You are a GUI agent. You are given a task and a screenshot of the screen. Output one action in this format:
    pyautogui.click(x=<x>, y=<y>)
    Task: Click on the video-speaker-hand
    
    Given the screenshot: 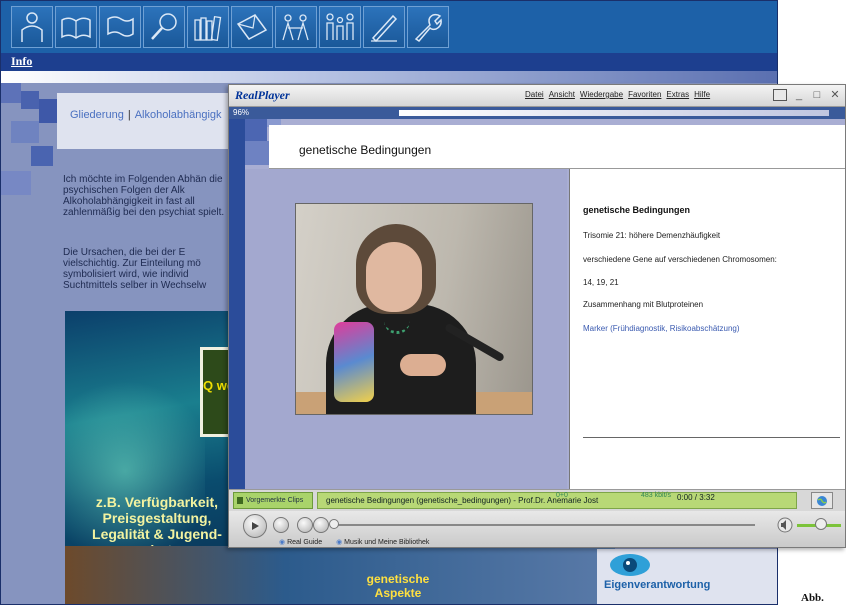 What is the action you would take?
    pyautogui.click(x=423, y=365)
    